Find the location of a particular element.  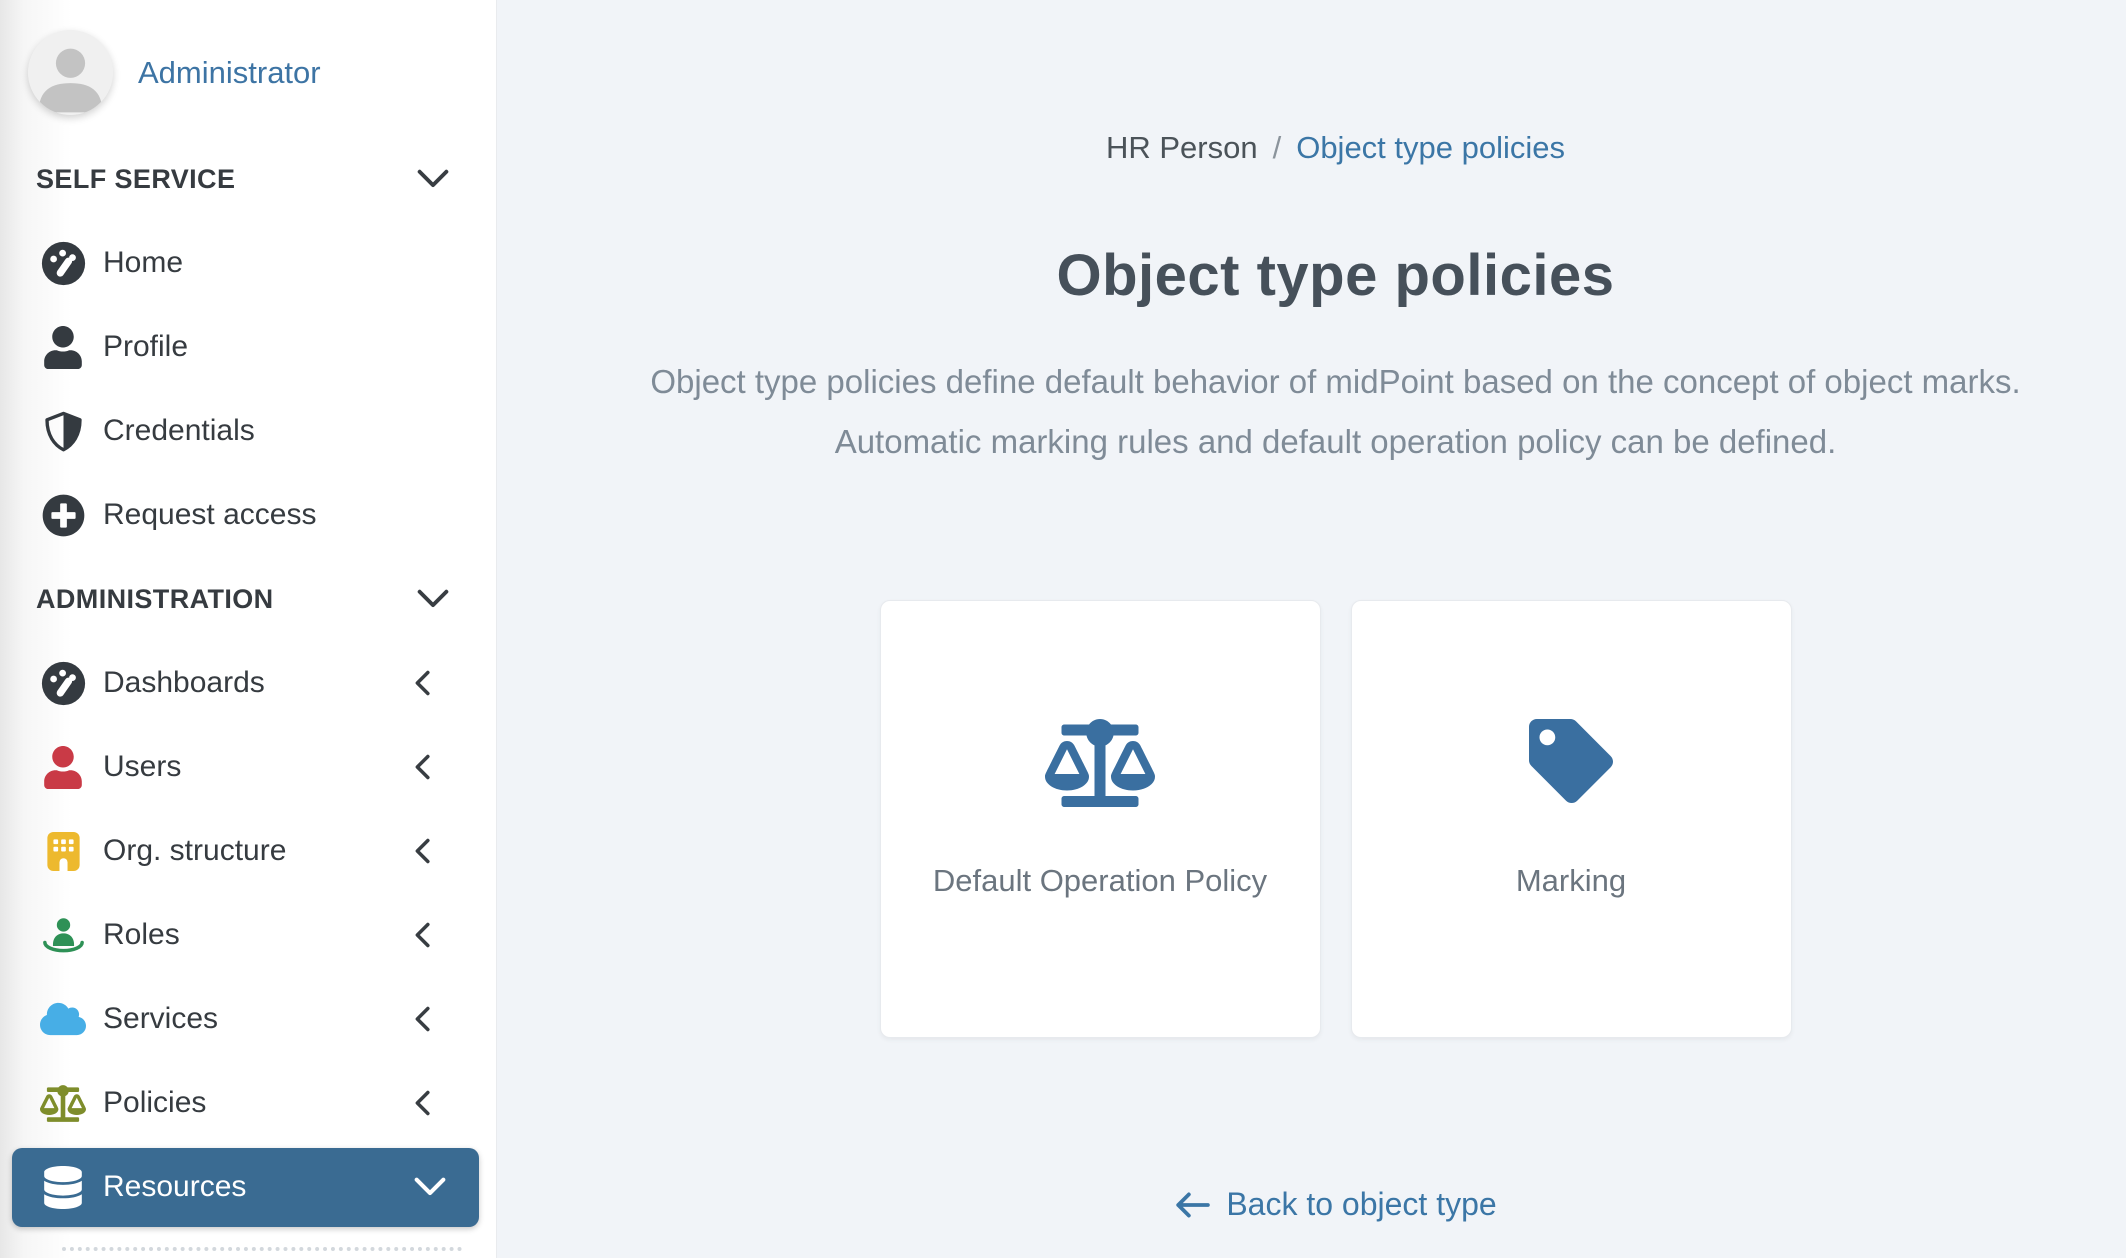

section-label: ADMINISTRATION is located at coordinates (155, 598).